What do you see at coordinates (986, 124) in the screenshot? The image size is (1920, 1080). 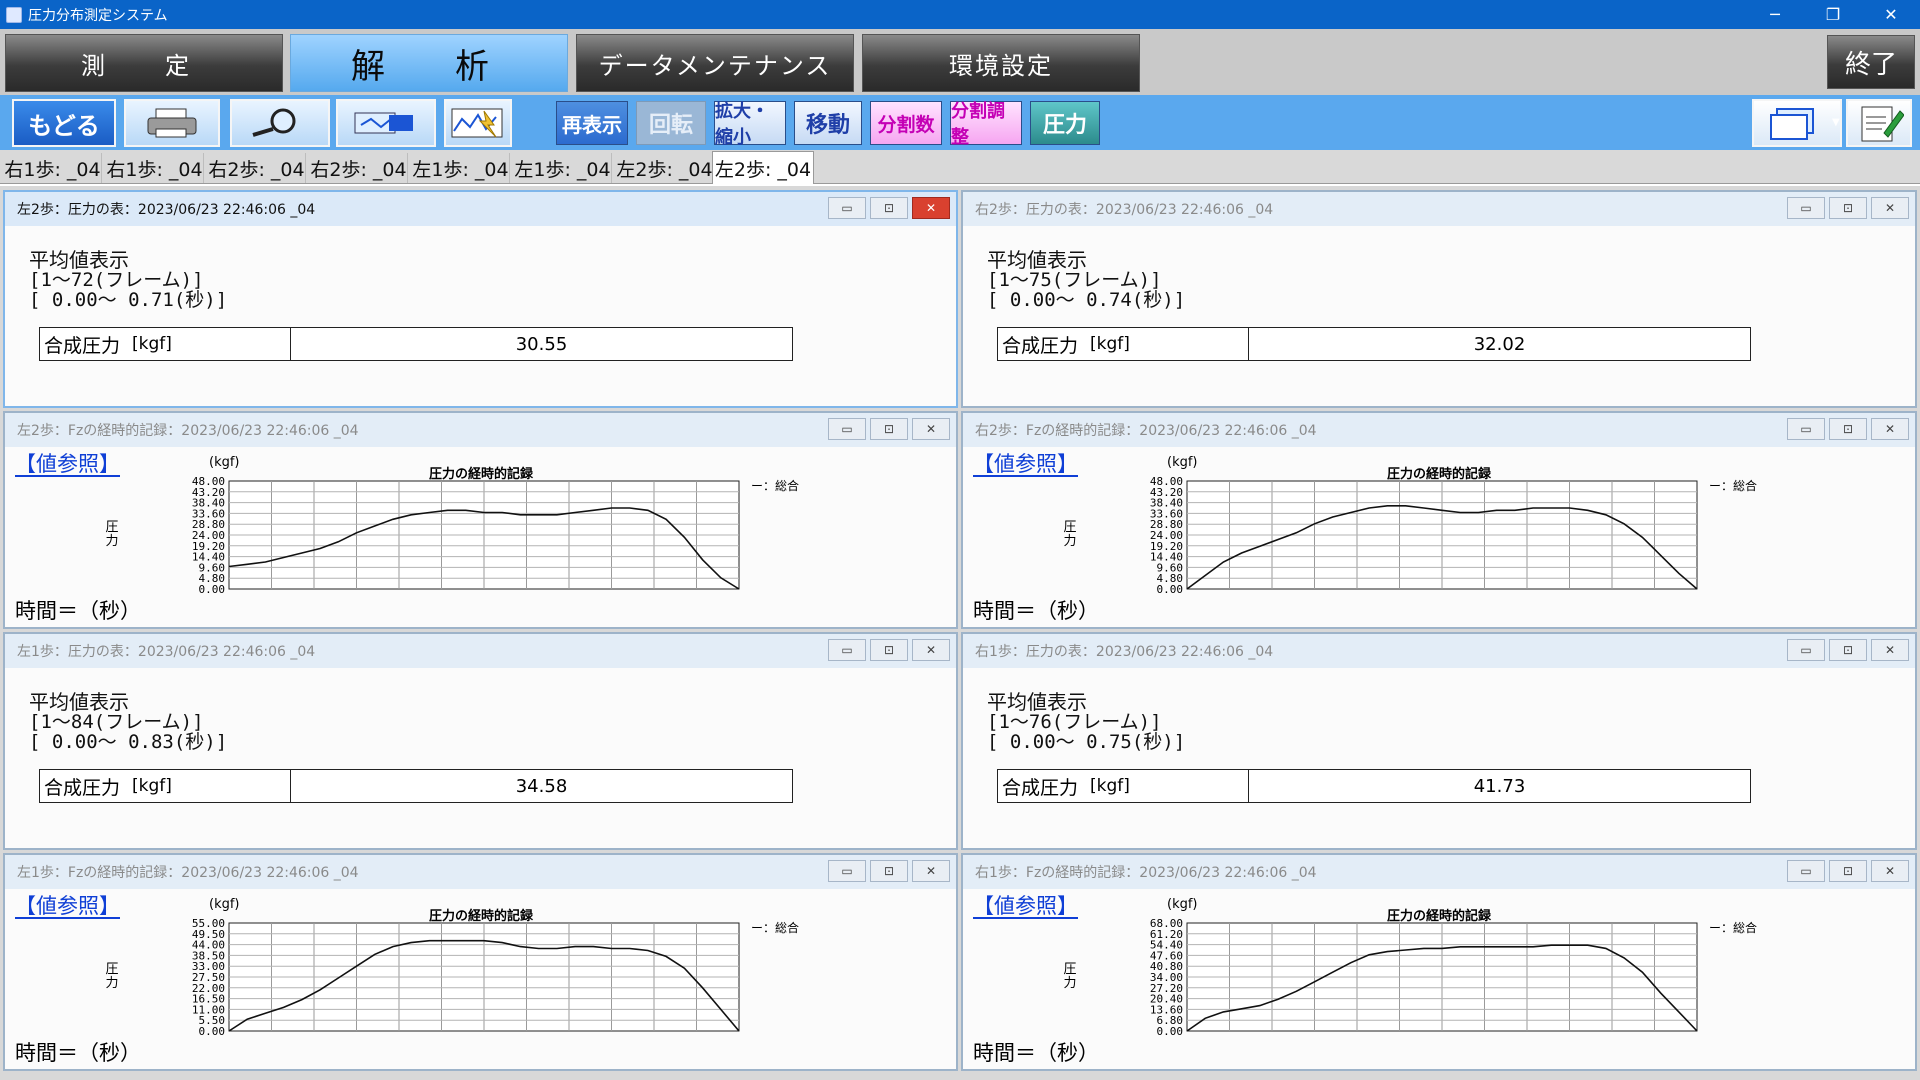 I see `division-adjust-button: 分割調整` at bounding box center [986, 124].